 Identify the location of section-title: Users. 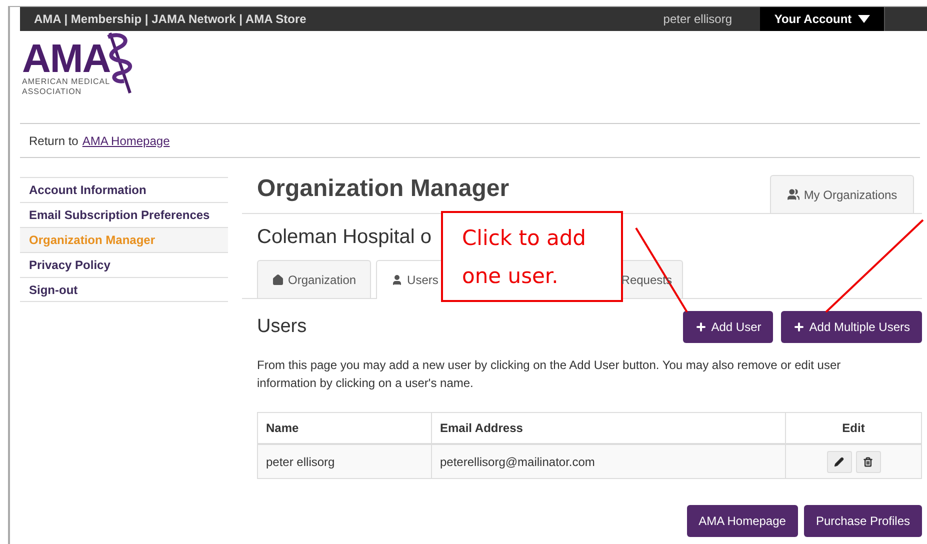
(282, 326).